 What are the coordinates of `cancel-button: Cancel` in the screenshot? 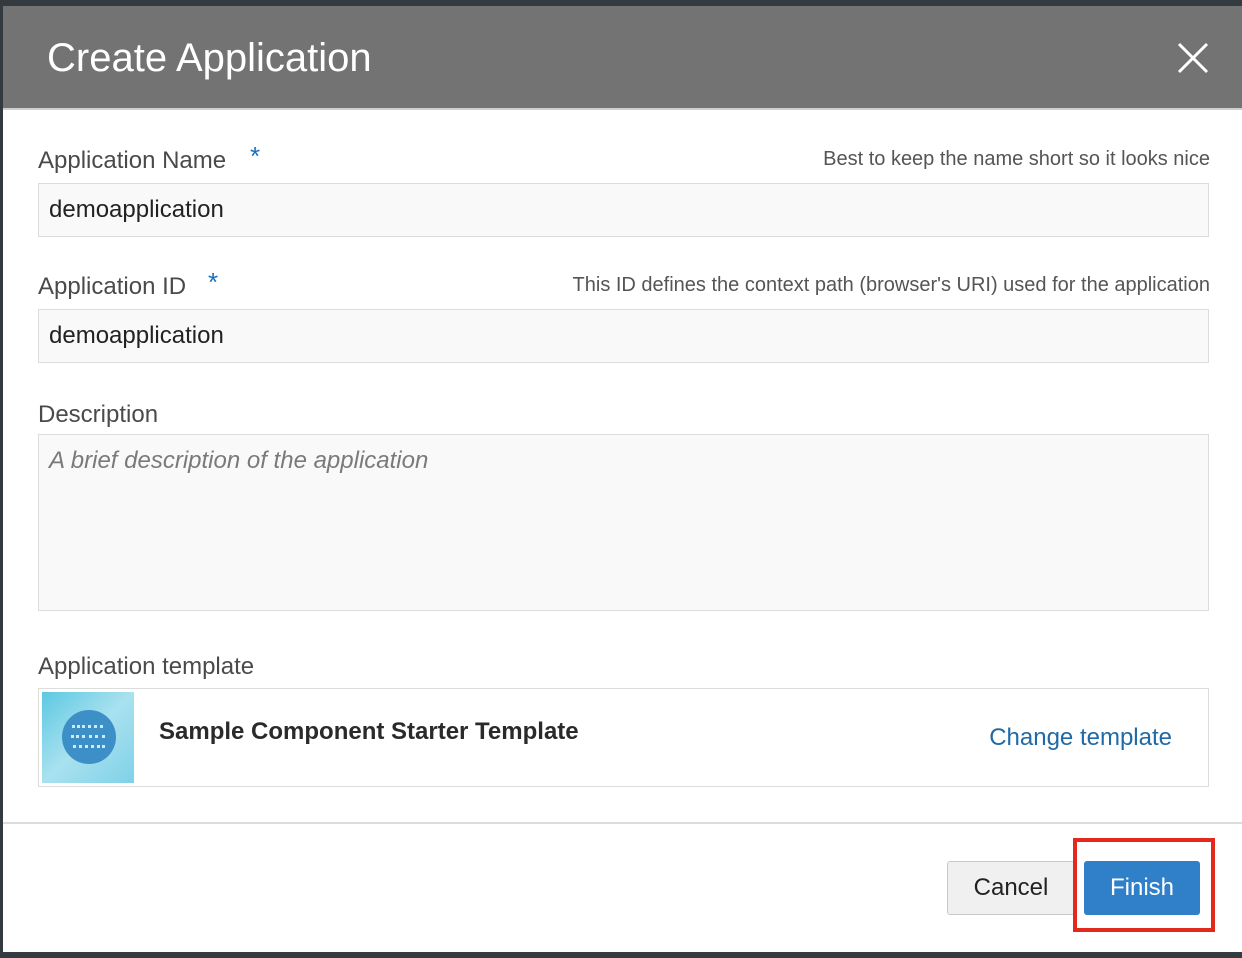 It's located at (1011, 888).